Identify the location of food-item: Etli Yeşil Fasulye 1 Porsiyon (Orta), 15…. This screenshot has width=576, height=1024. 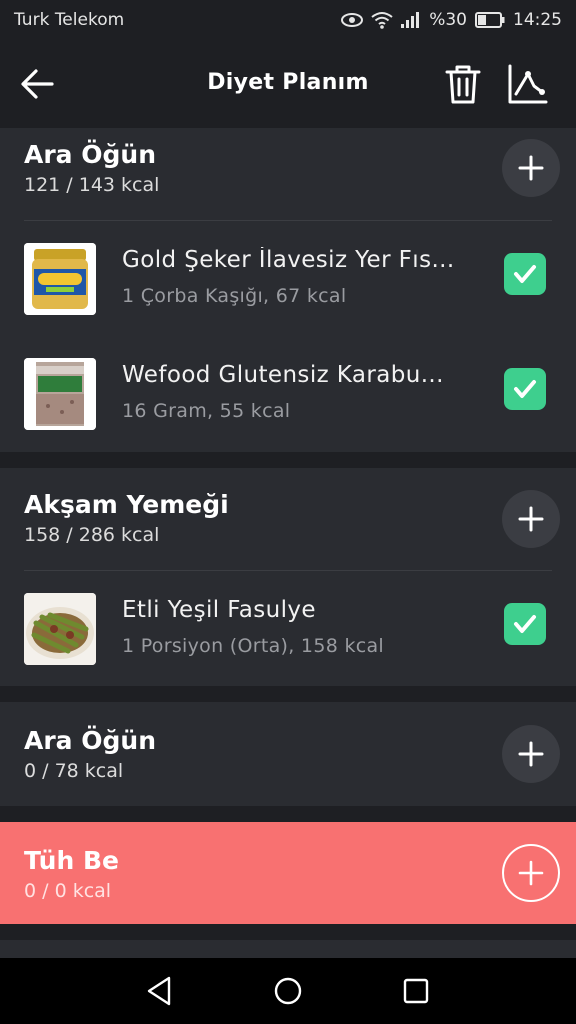
(288, 630).